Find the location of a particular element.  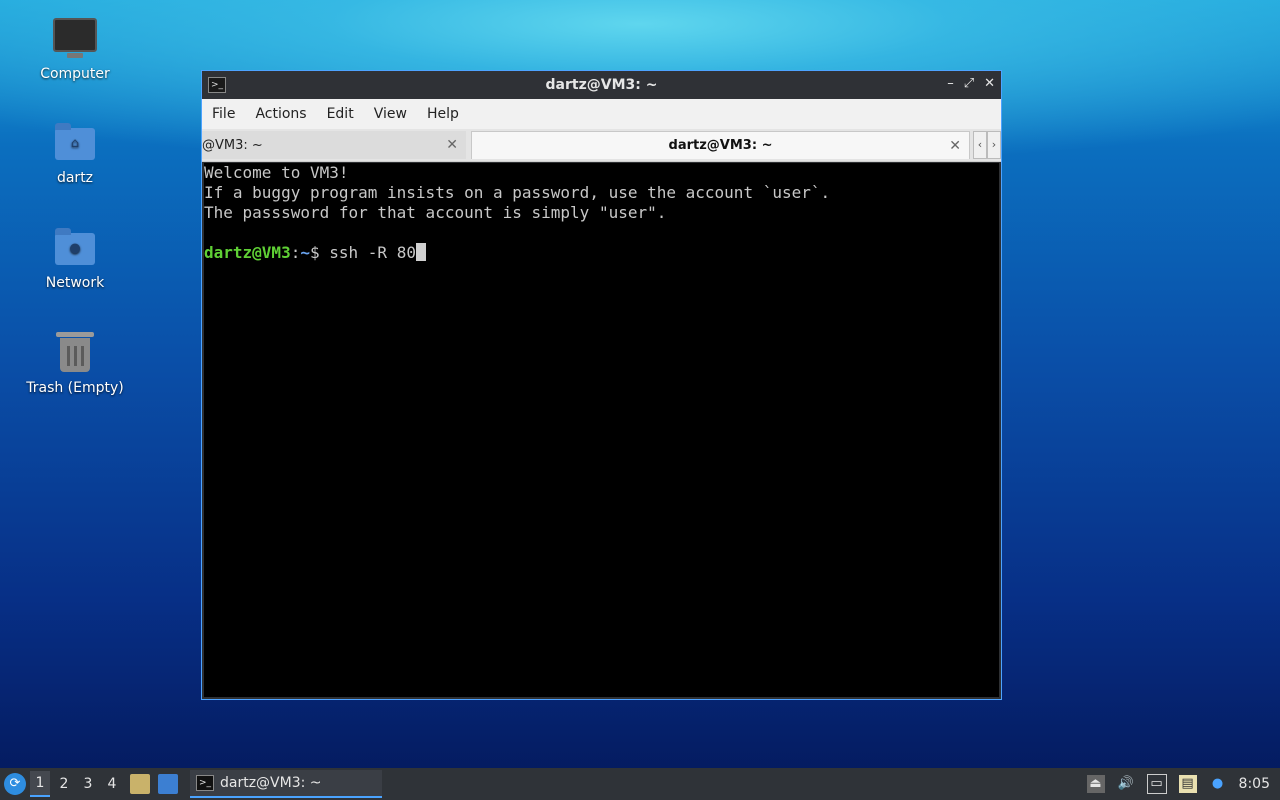

menu-actions: Actions is located at coordinates (280, 114).